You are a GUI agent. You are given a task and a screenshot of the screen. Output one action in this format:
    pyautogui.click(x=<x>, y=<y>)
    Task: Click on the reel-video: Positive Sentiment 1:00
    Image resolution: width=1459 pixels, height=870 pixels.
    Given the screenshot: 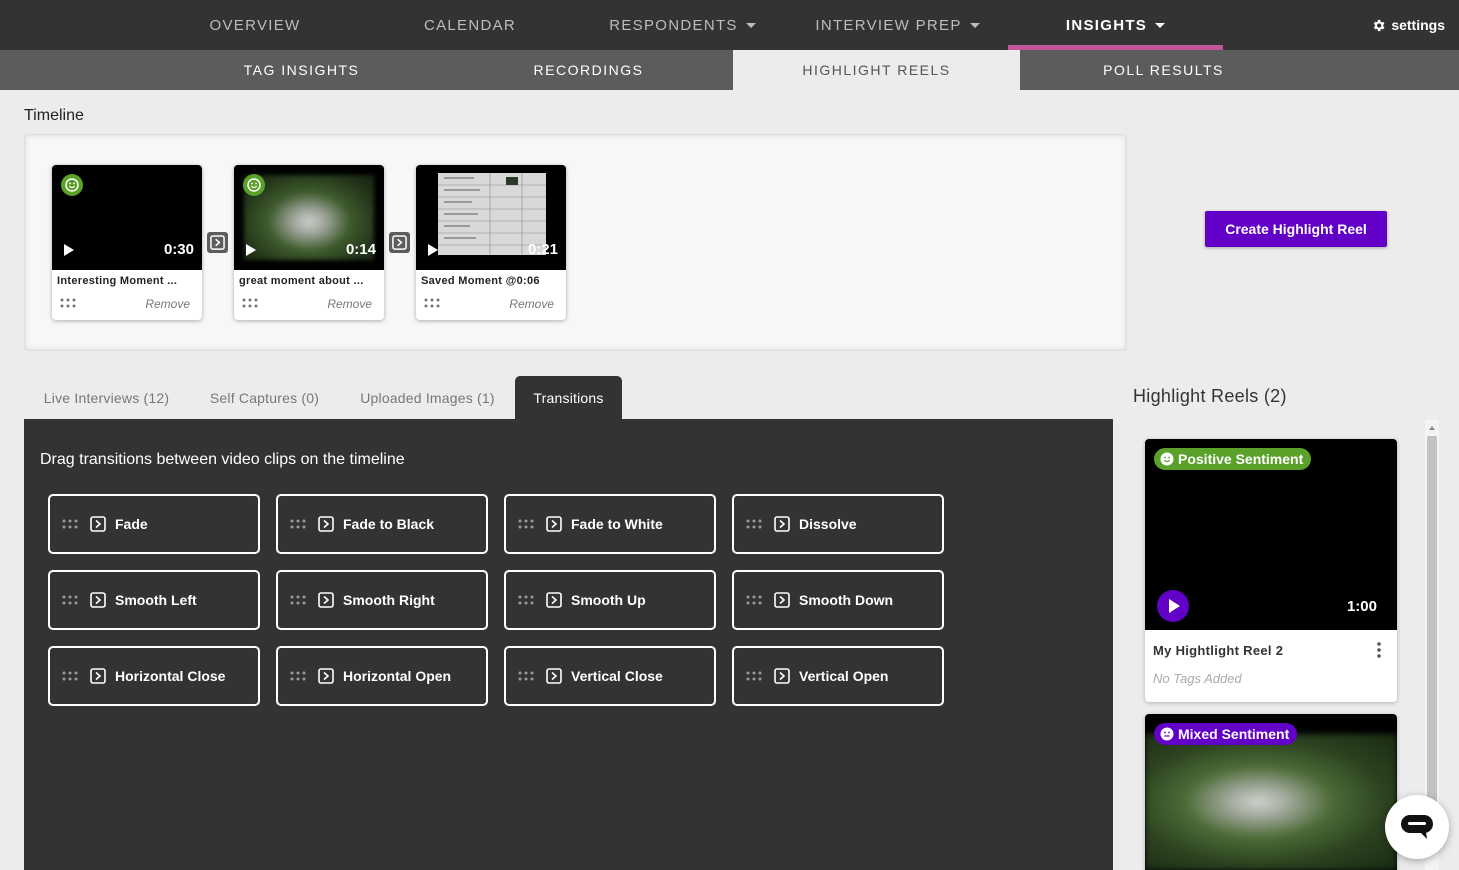 What is the action you would take?
    pyautogui.click(x=1271, y=534)
    